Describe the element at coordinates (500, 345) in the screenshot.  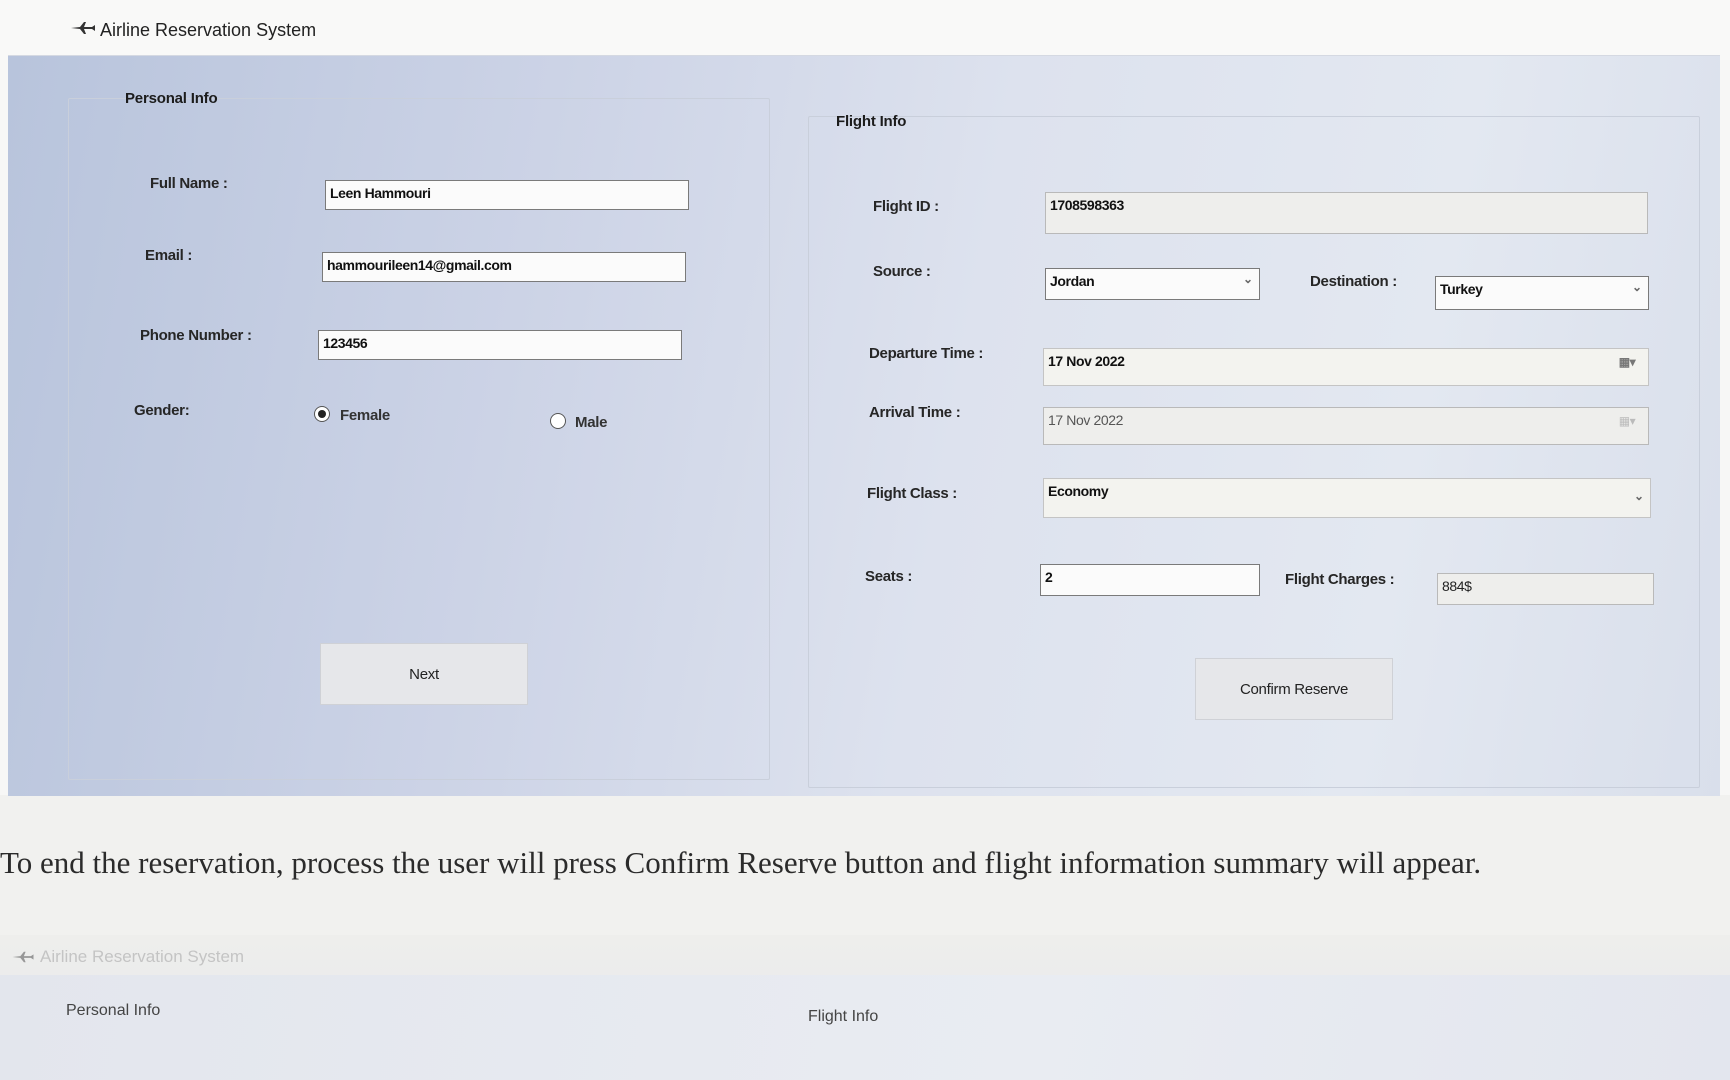
I see `phone-number-field: 123456` at that location.